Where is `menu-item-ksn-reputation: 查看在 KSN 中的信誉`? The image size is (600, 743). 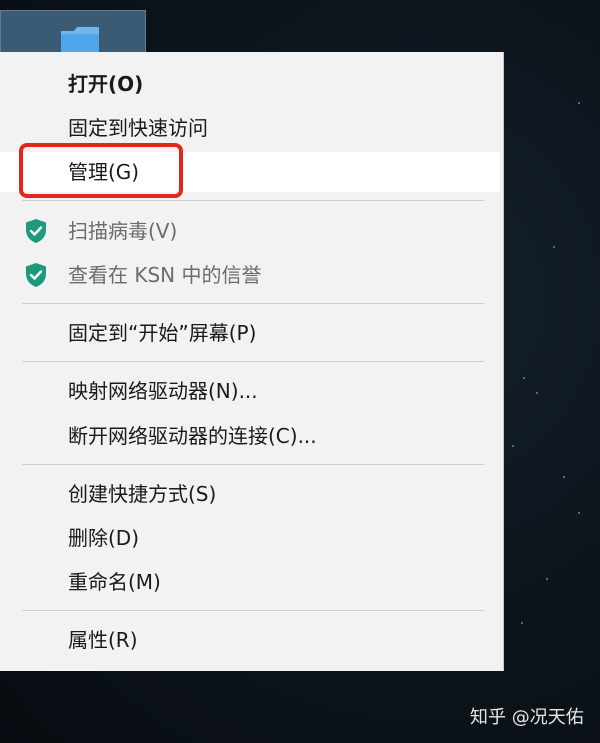 menu-item-ksn-reputation: 查看在 KSN 中的信誉 is located at coordinates (250, 275).